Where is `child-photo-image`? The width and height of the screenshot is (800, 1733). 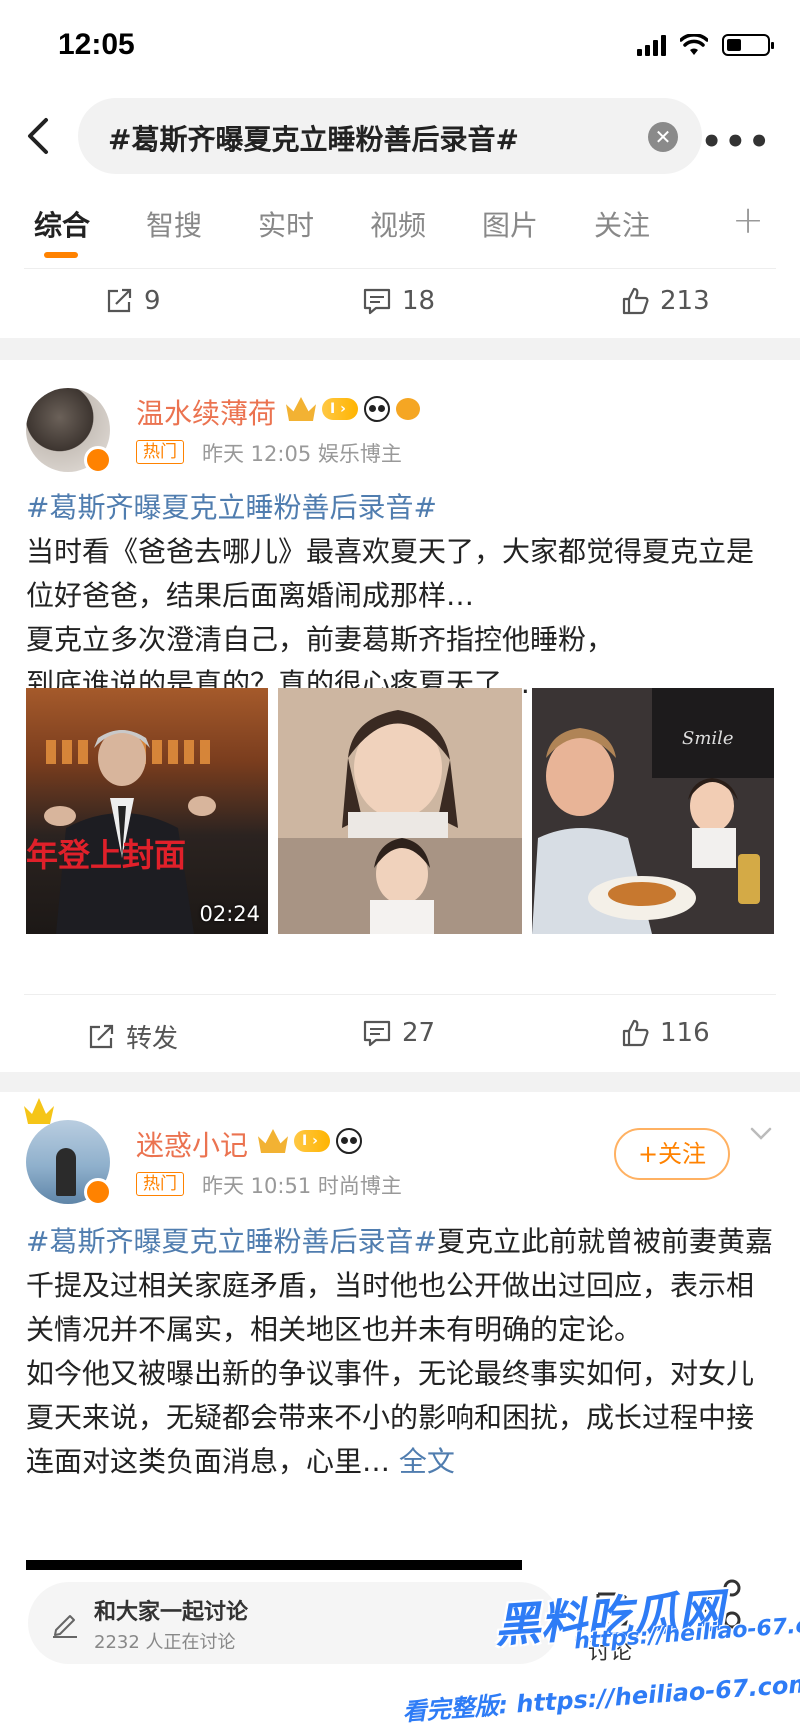 child-photo-image is located at coordinates (400, 811).